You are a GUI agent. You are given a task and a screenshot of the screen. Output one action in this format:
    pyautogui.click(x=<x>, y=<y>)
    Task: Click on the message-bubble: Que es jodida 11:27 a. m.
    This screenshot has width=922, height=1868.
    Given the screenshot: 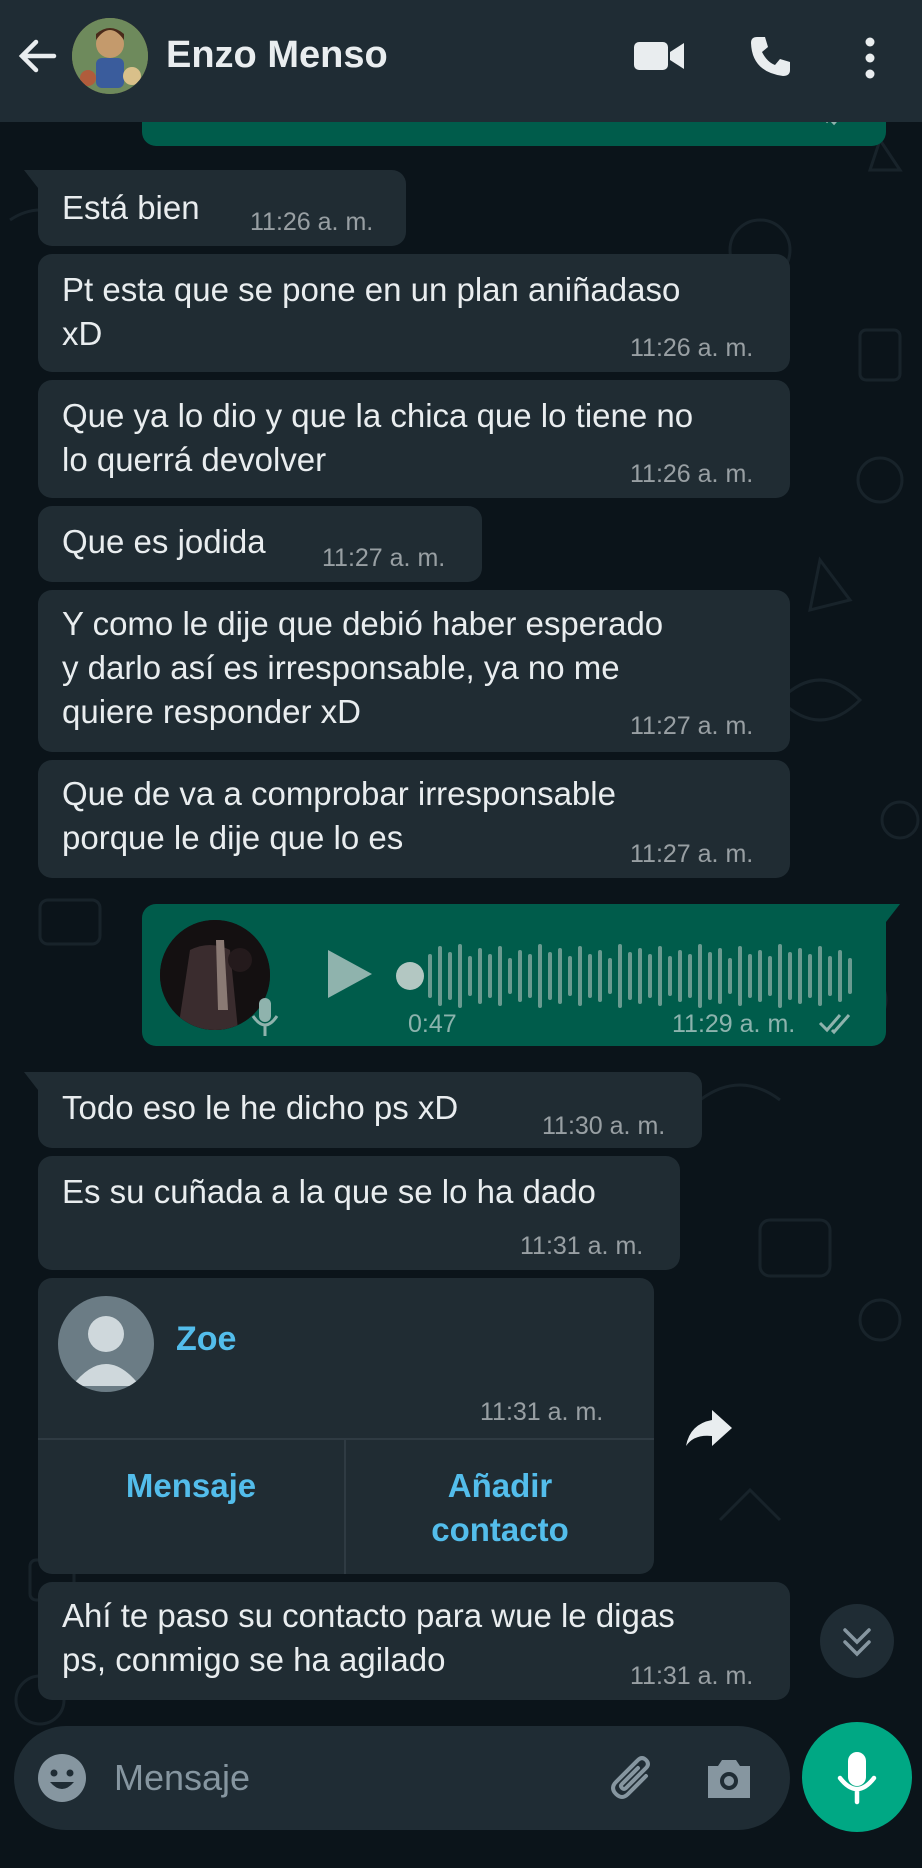 What is the action you would take?
    pyautogui.click(x=260, y=544)
    